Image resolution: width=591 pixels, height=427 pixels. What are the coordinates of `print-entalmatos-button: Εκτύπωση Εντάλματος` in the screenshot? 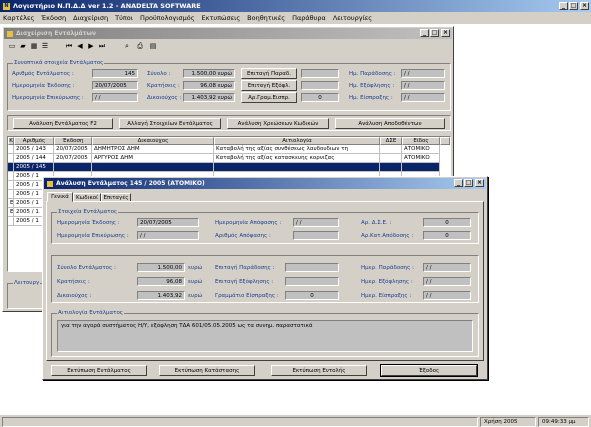 It's located at (99, 370).